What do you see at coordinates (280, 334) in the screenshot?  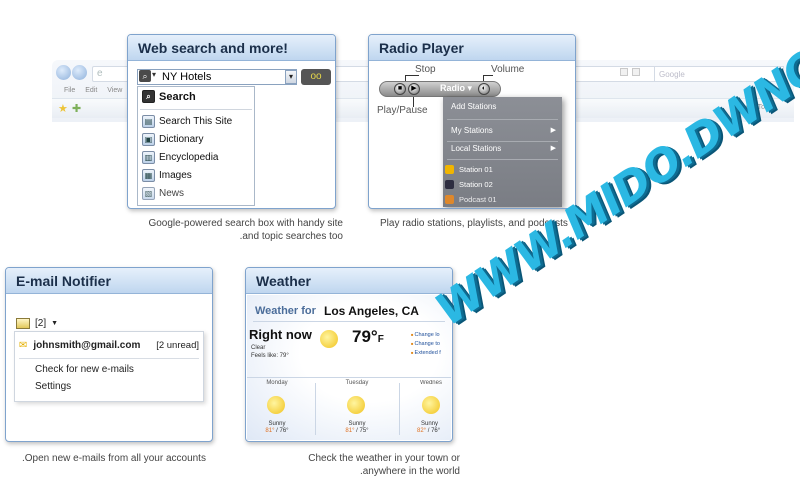 I see `right-now-label: Right now` at bounding box center [280, 334].